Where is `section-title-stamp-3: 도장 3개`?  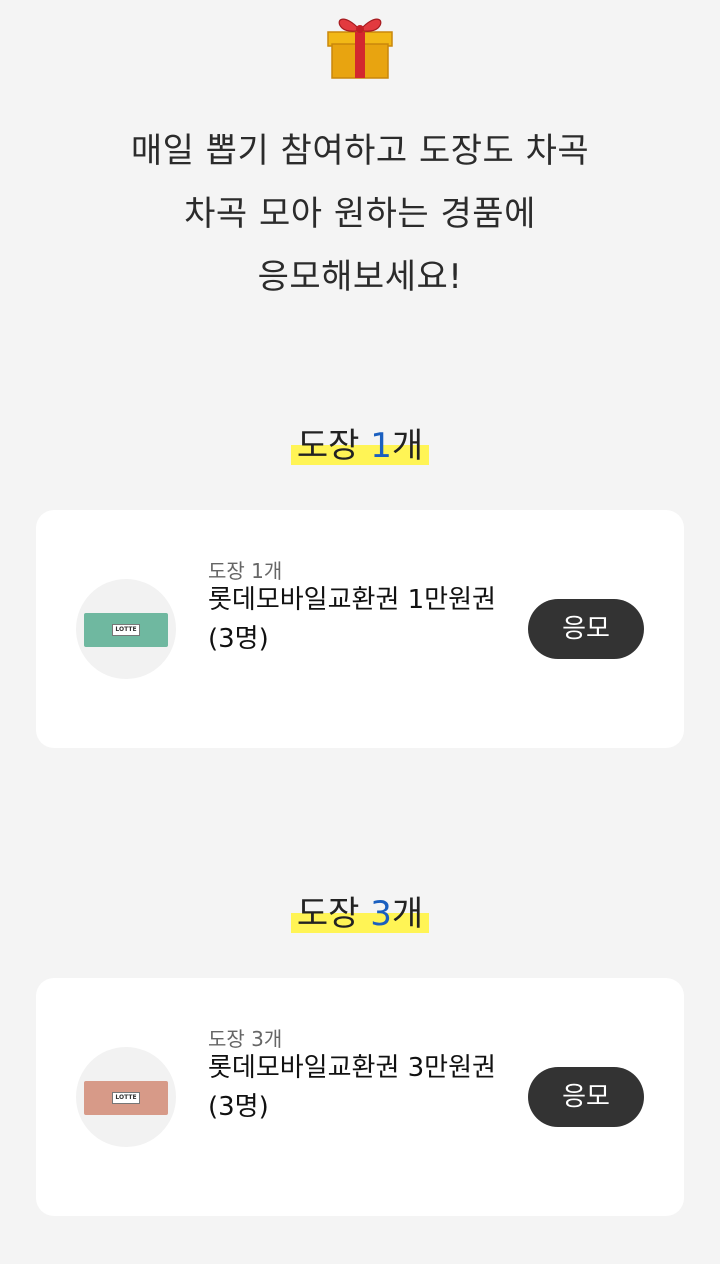
section-title-stamp-3: 도장 3개 is located at coordinates (360, 911).